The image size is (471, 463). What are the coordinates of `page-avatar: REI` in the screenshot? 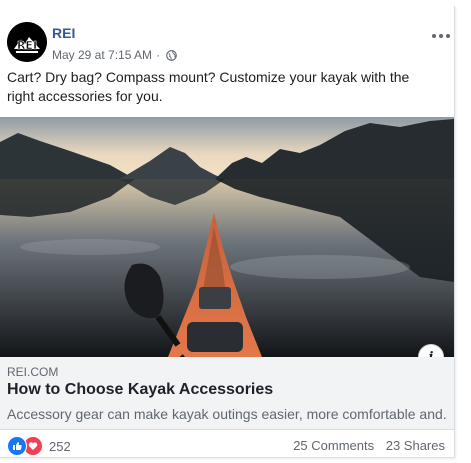 It's located at (27, 42).